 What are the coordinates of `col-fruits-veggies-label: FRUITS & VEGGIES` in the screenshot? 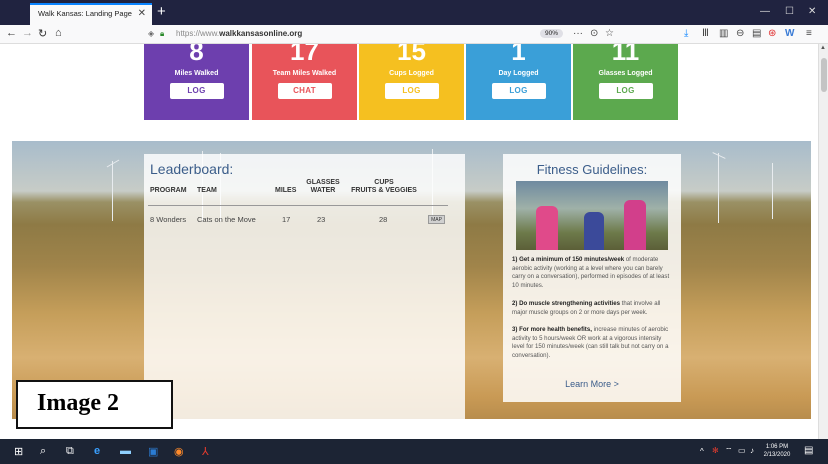 It's located at (384, 190).